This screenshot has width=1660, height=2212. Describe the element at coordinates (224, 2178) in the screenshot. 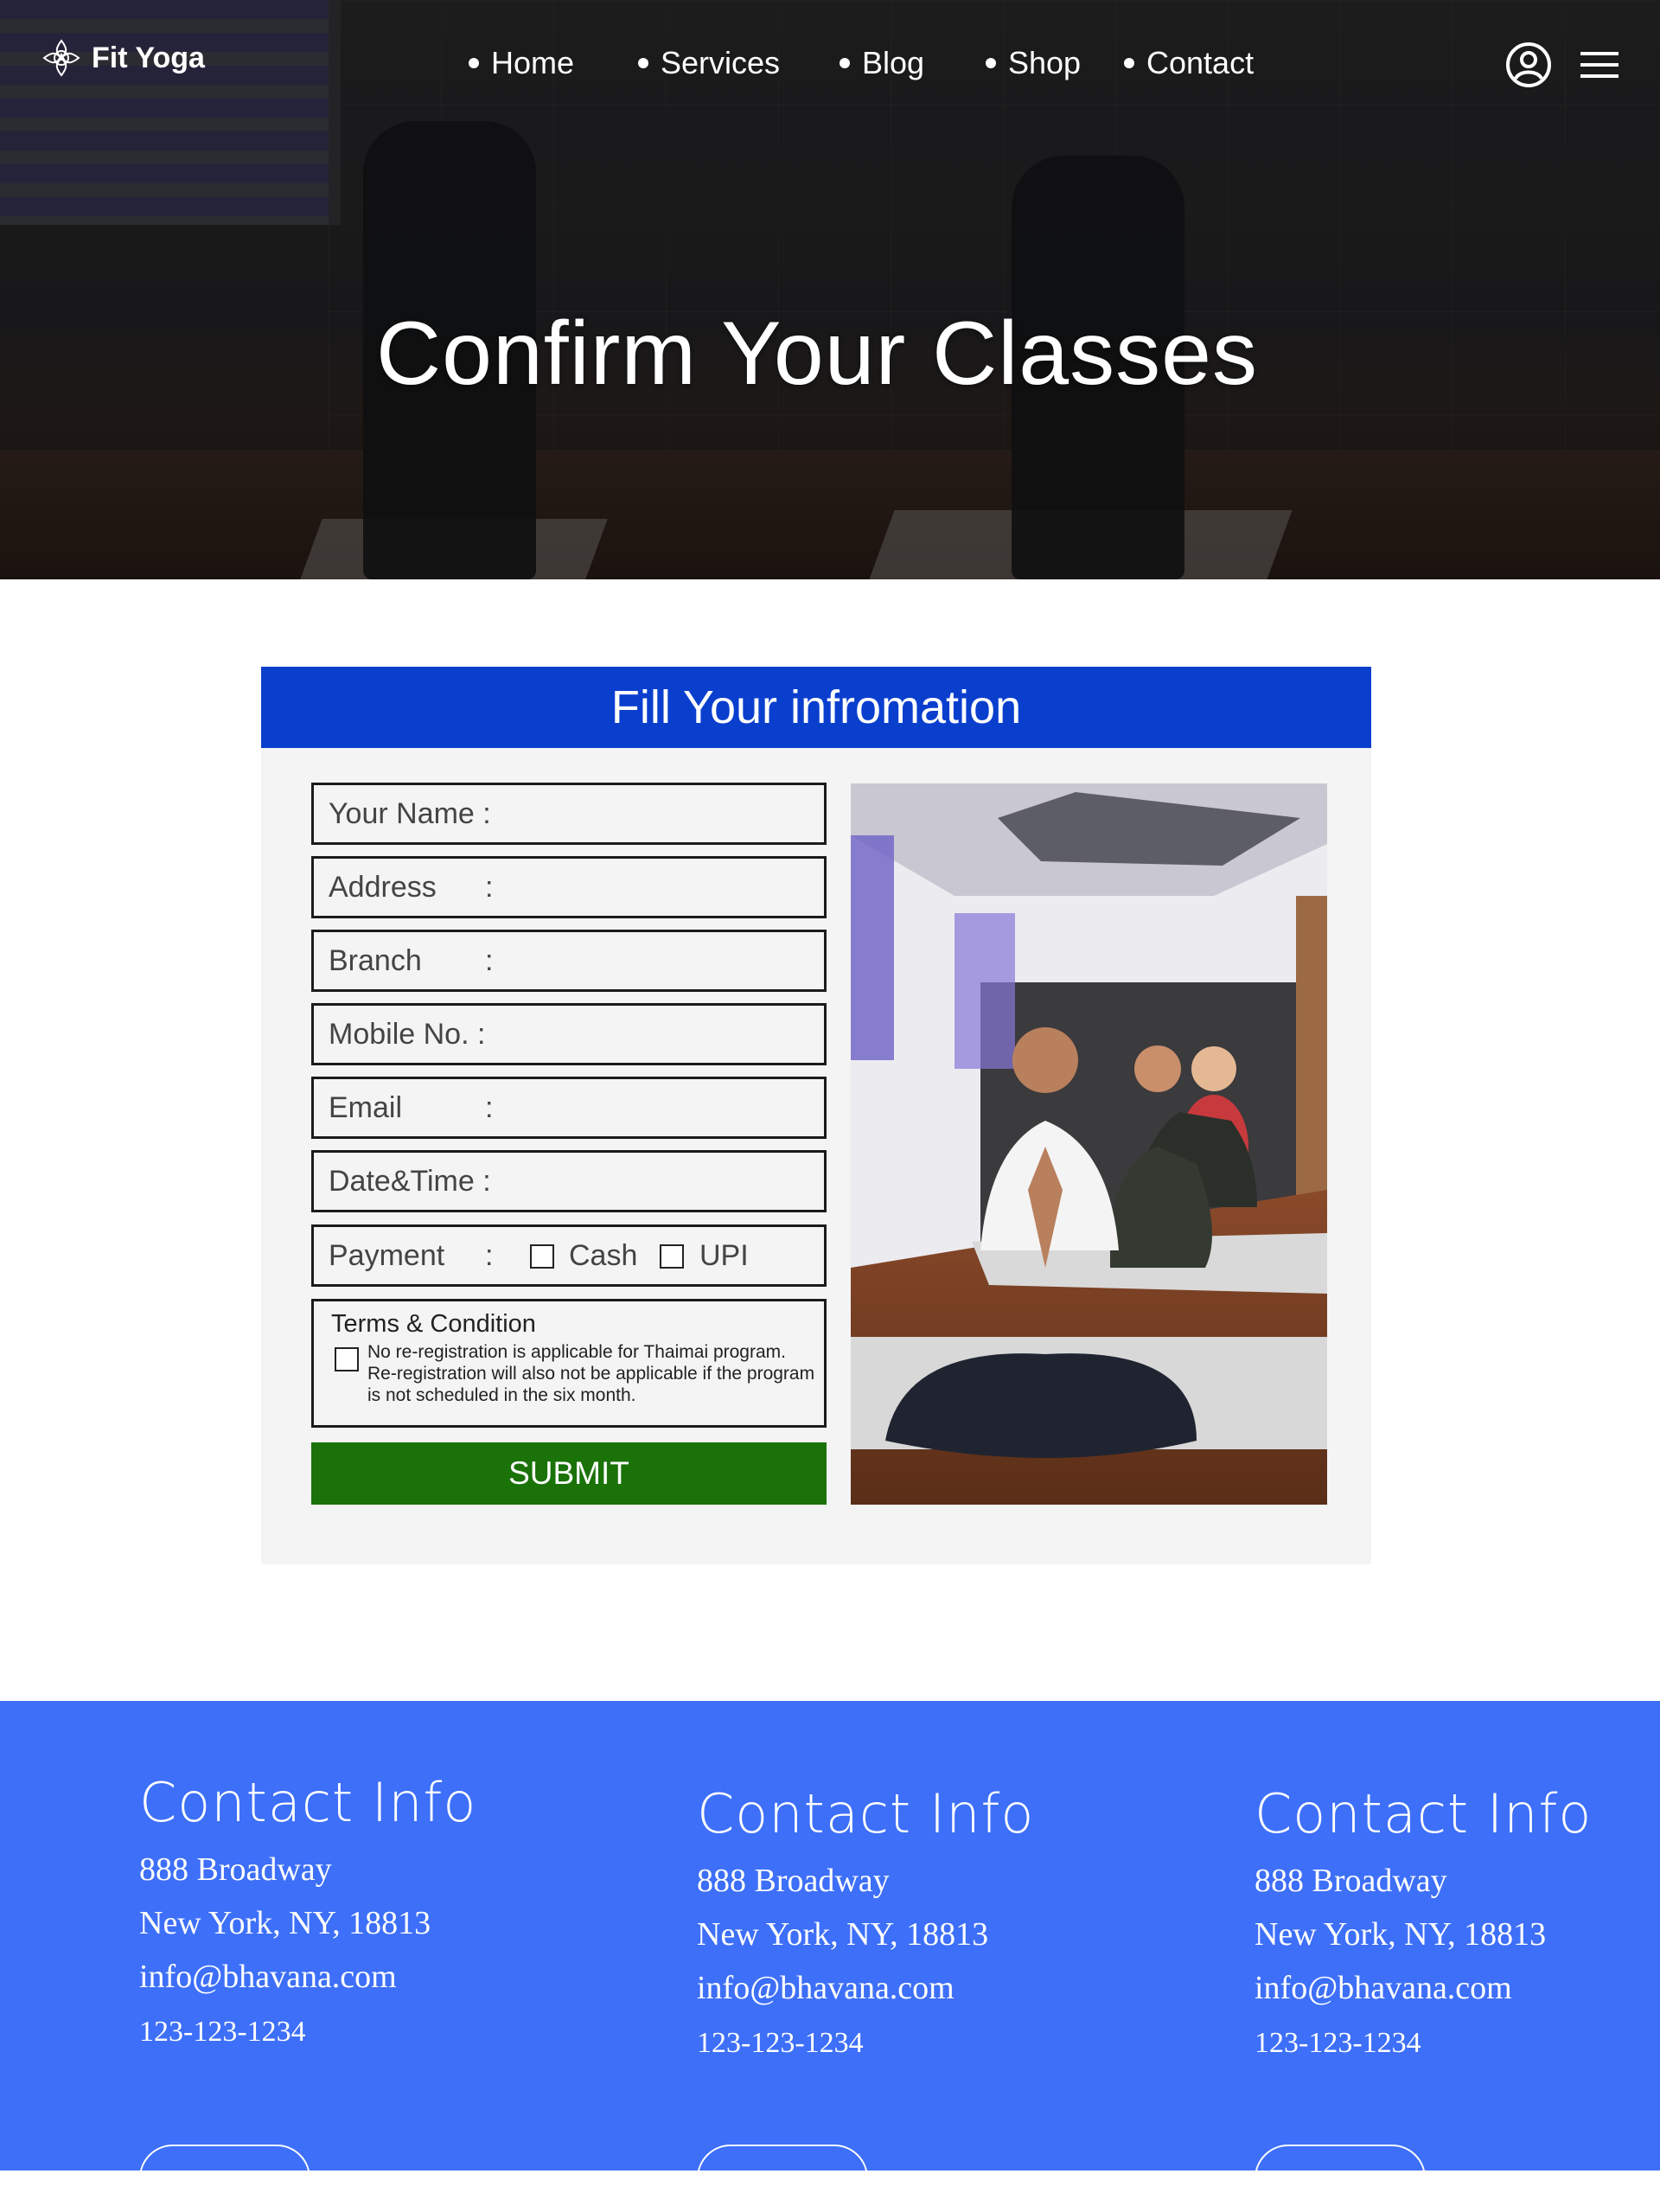

I see `open-map-button: OPEN MAP` at that location.